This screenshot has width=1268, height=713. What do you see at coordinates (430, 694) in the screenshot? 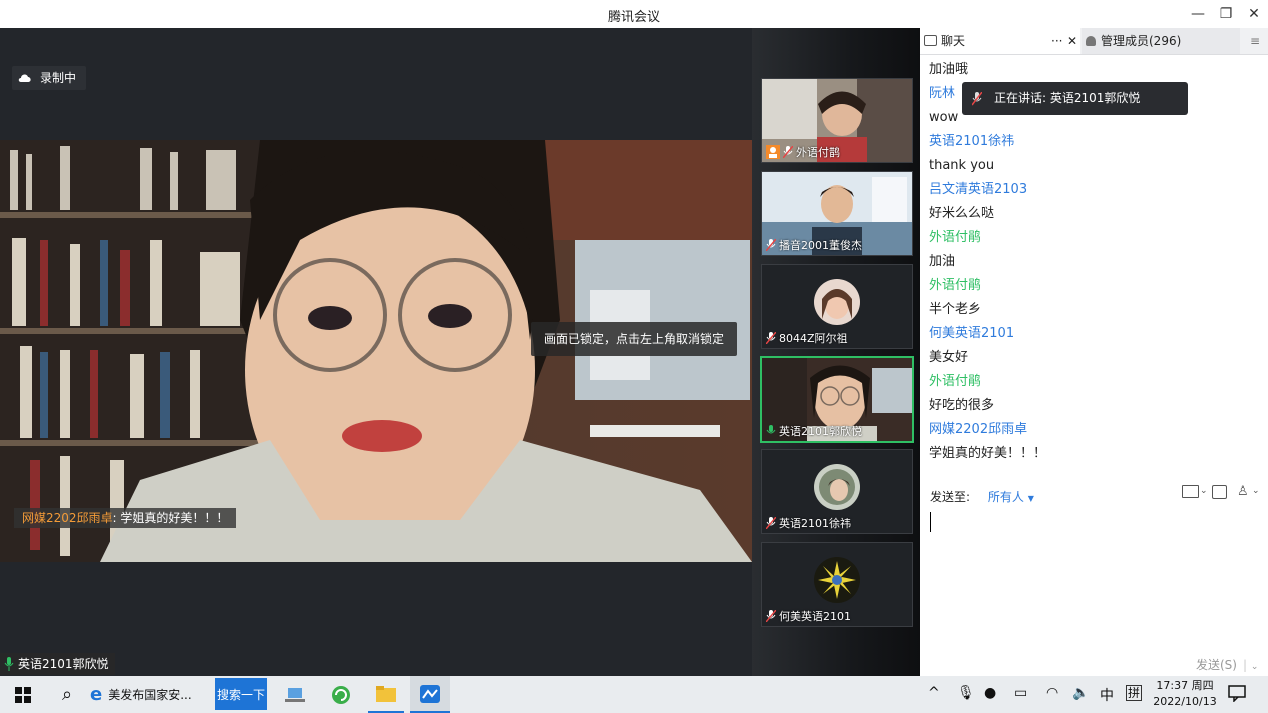
I see `tencent-meeting-taskbar-icon` at bounding box center [430, 694].